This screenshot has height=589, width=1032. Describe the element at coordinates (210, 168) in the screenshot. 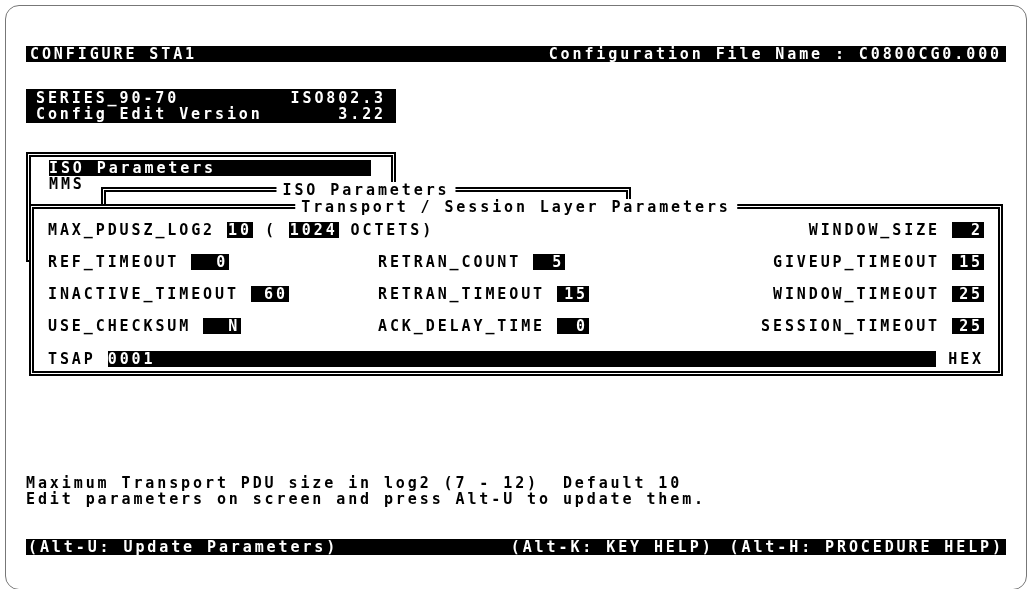

I see `menu-item: ISO Parameters` at that location.